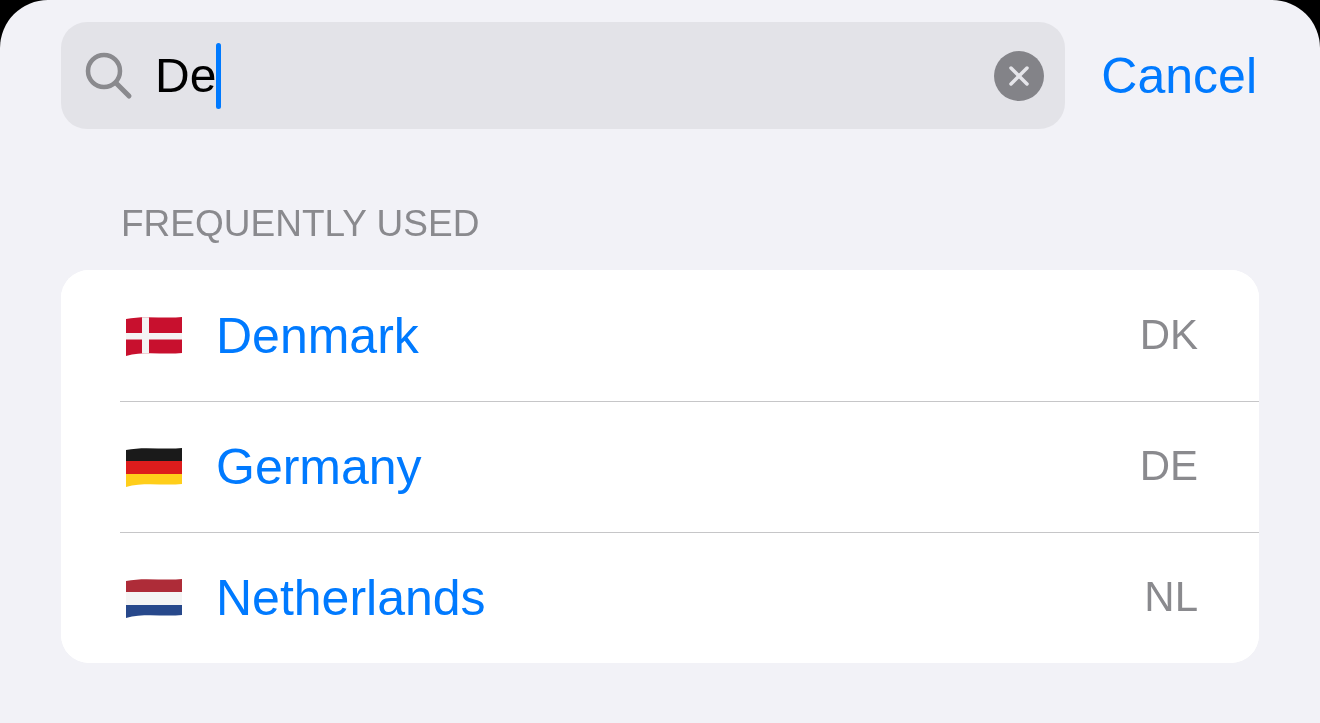  Describe the element at coordinates (186, 75) in the screenshot. I see `search-query: De` at that location.